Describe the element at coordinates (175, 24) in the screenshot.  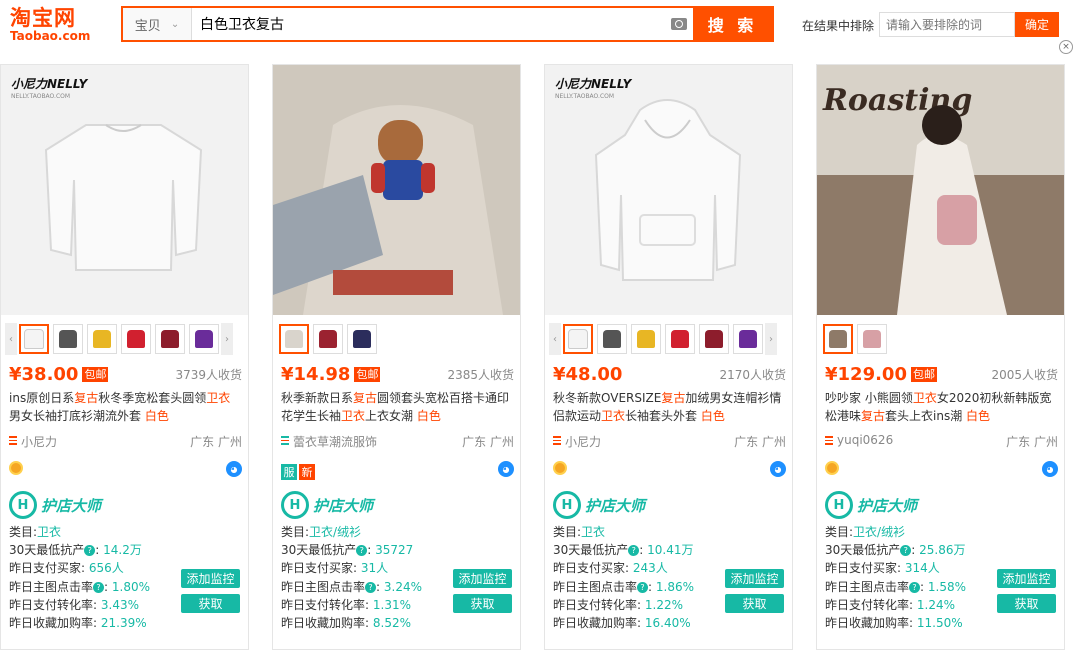
I see `chevron-down-icon: ⌄` at that location.